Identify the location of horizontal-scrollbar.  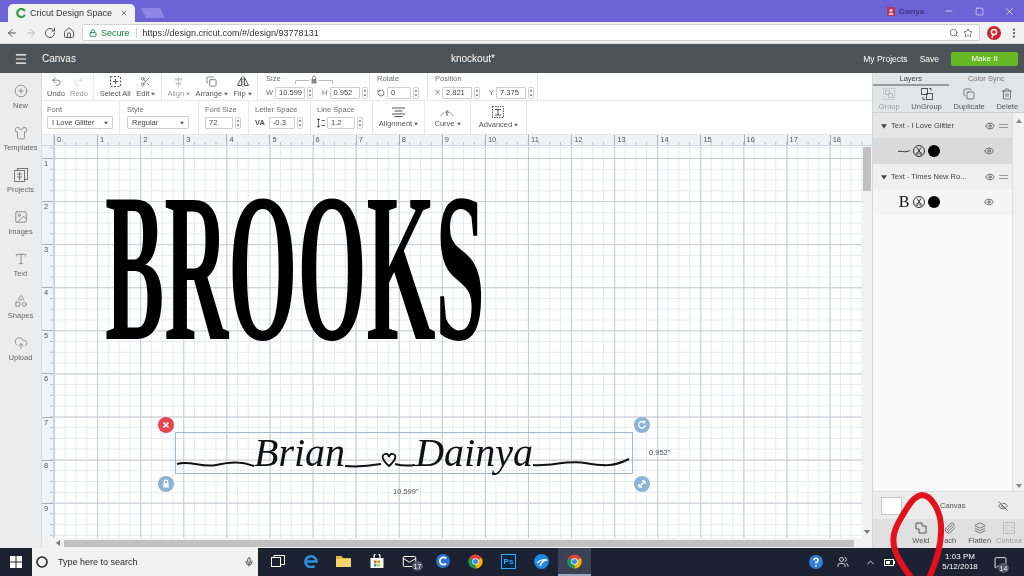
(457, 543).